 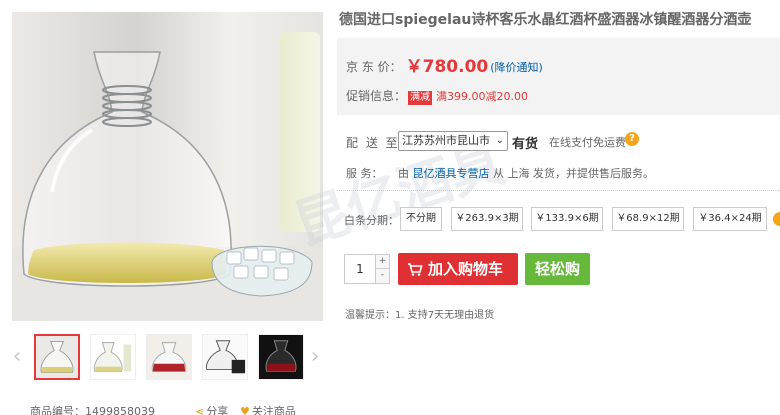 I want to click on follow-link: ♥ 关注商品, so click(x=268, y=409).